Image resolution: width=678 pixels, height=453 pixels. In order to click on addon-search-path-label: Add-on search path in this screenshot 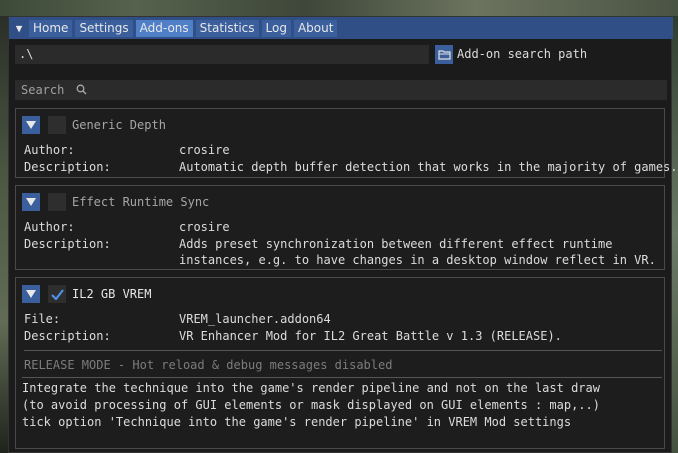, I will do `click(522, 54)`.